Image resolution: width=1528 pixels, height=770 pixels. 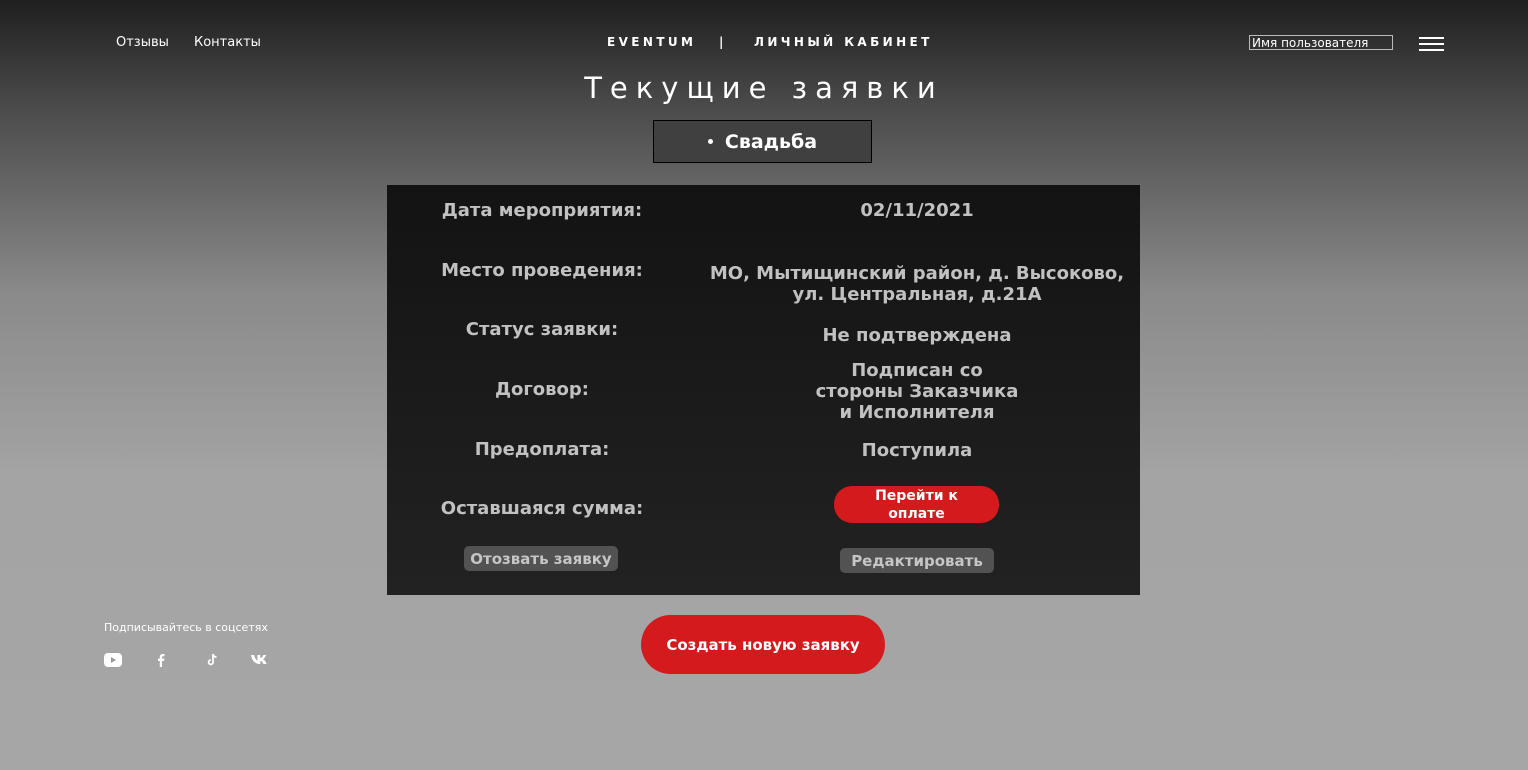 I want to click on bullet-icon, so click(x=710, y=141).